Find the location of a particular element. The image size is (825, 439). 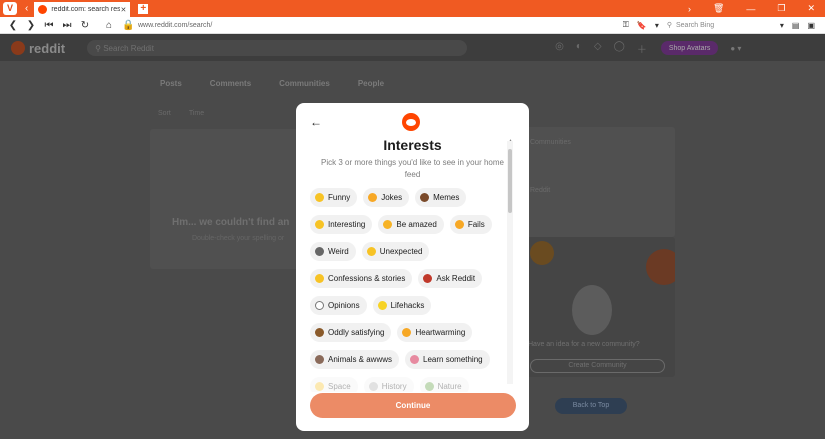

tab-comments: Comments is located at coordinates (230, 83).